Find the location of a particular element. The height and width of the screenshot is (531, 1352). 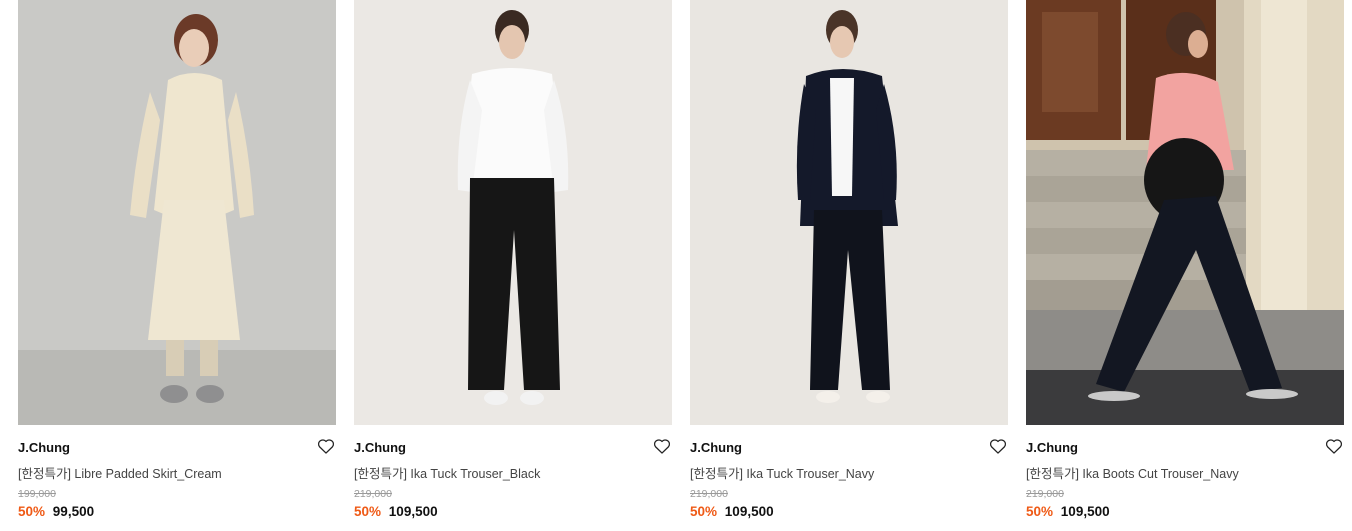

product-name: [한정특가] Ika Tuck Trouser_Black is located at coordinates (447, 472).